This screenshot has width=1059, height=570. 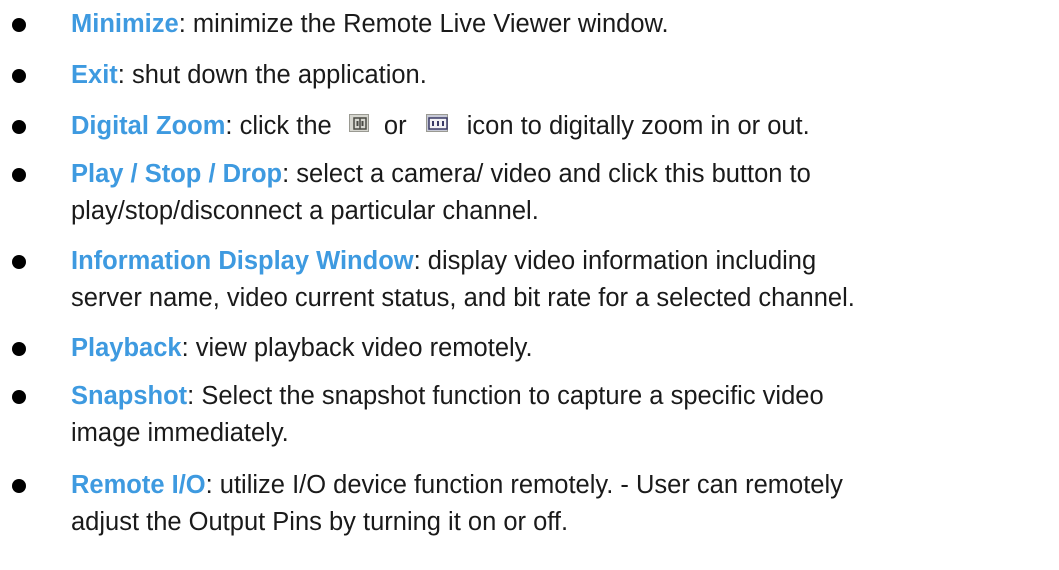 What do you see at coordinates (177, 174) in the screenshot?
I see `term-play-stop-drop: Play / Stop / Drop` at bounding box center [177, 174].